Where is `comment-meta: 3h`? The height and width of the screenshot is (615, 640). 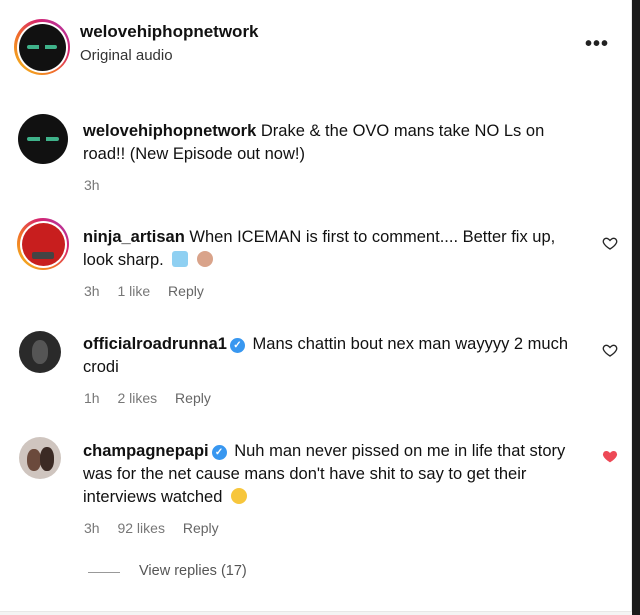 comment-meta: 3h is located at coordinates (99, 185).